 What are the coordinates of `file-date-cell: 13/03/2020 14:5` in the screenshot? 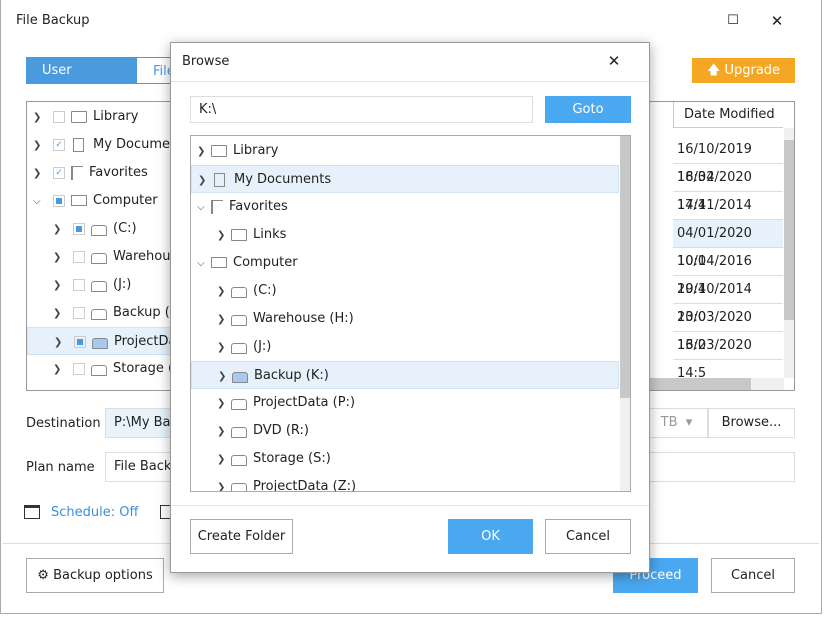 It's located at (728, 356).